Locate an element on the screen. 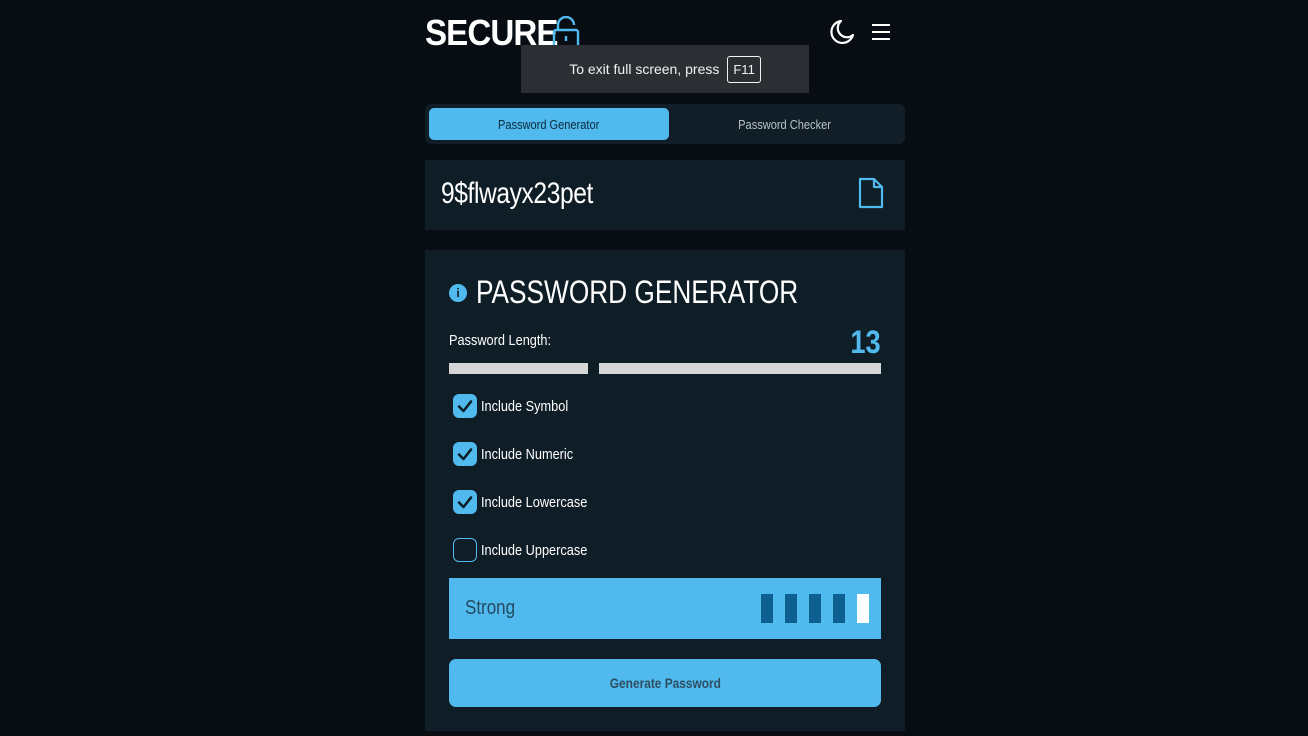  generate-password-button: Generate Password is located at coordinates (665, 683).